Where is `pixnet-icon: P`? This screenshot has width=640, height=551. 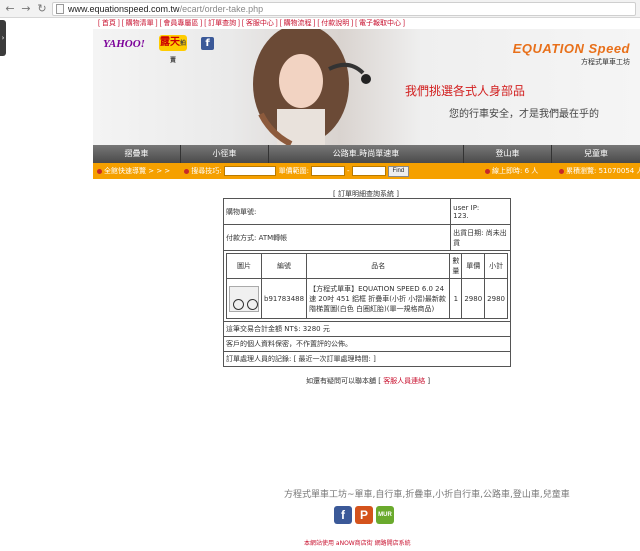 pixnet-icon: P is located at coordinates (364, 515).